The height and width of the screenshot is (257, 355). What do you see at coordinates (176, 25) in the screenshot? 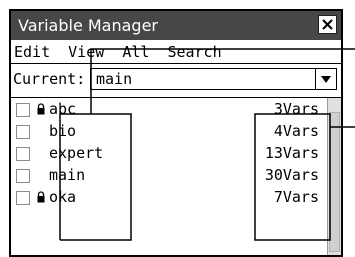
I see `title-bar: Variable Manager` at bounding box center [176, 25].